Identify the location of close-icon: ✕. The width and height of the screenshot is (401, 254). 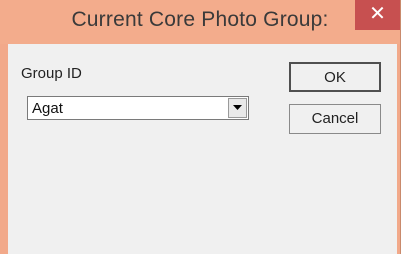
(377, 14).